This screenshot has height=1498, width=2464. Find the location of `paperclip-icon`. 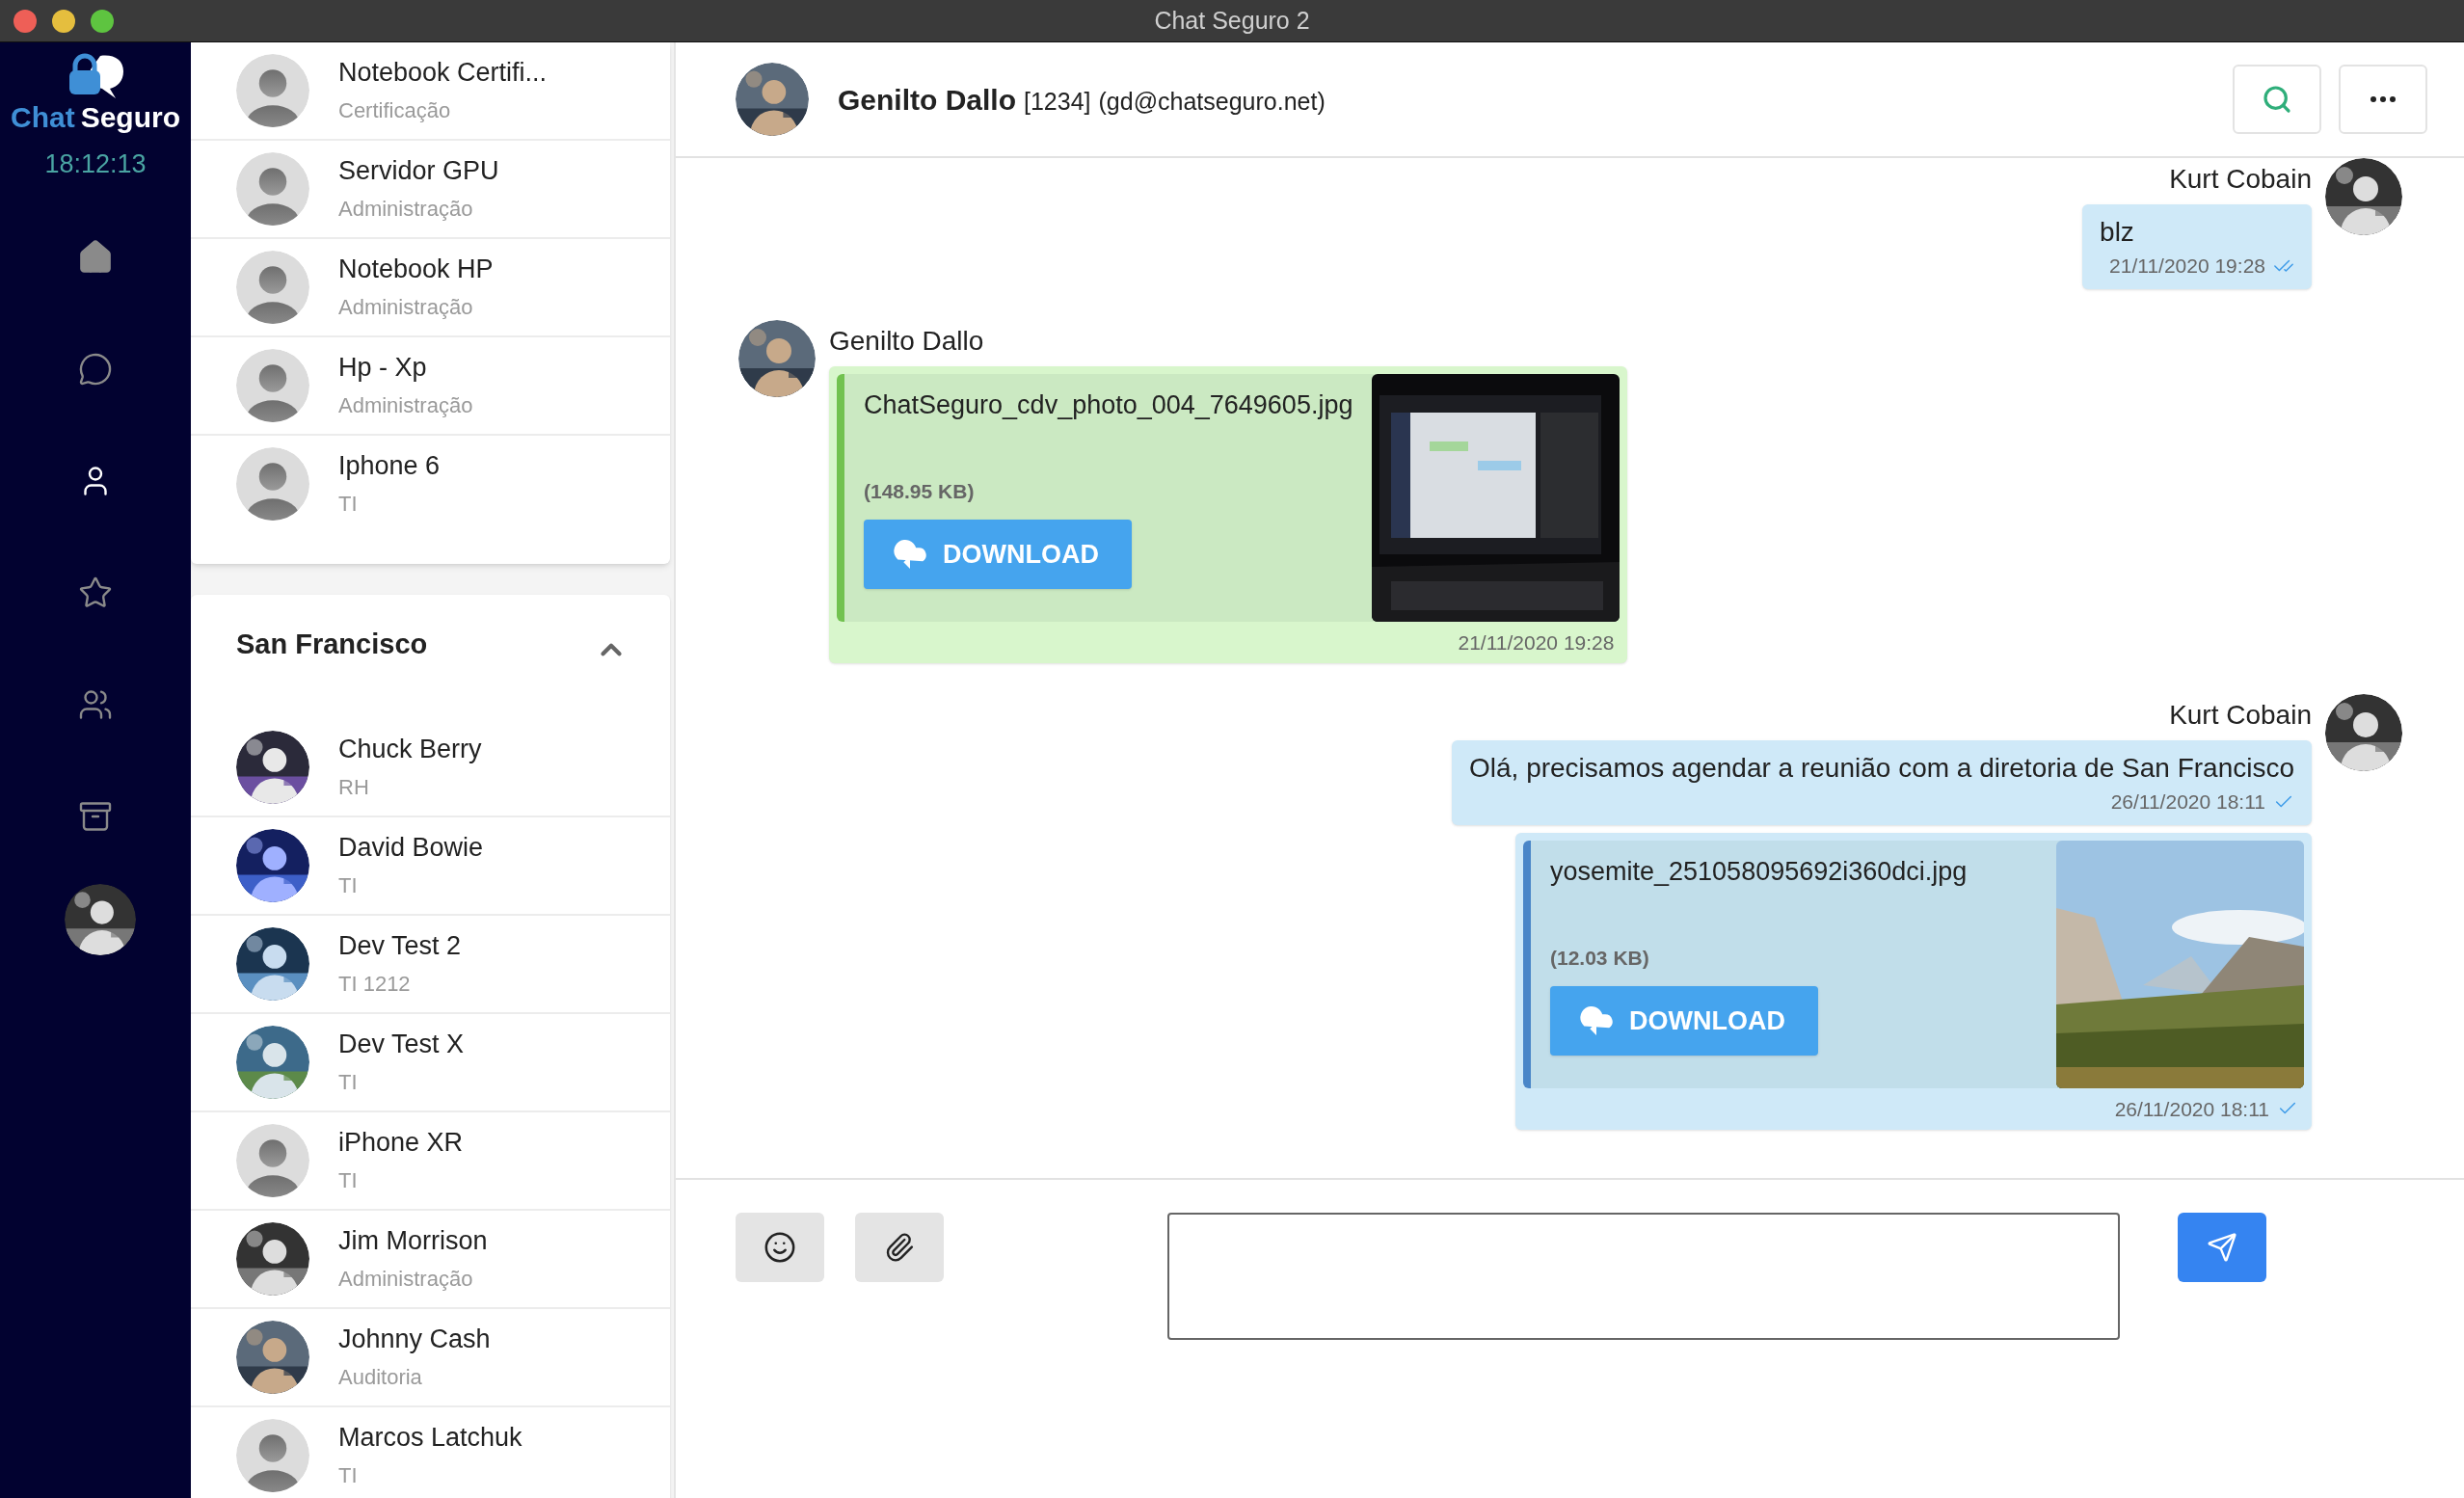

paperclip-icon is located at coordinates (900, 1247).